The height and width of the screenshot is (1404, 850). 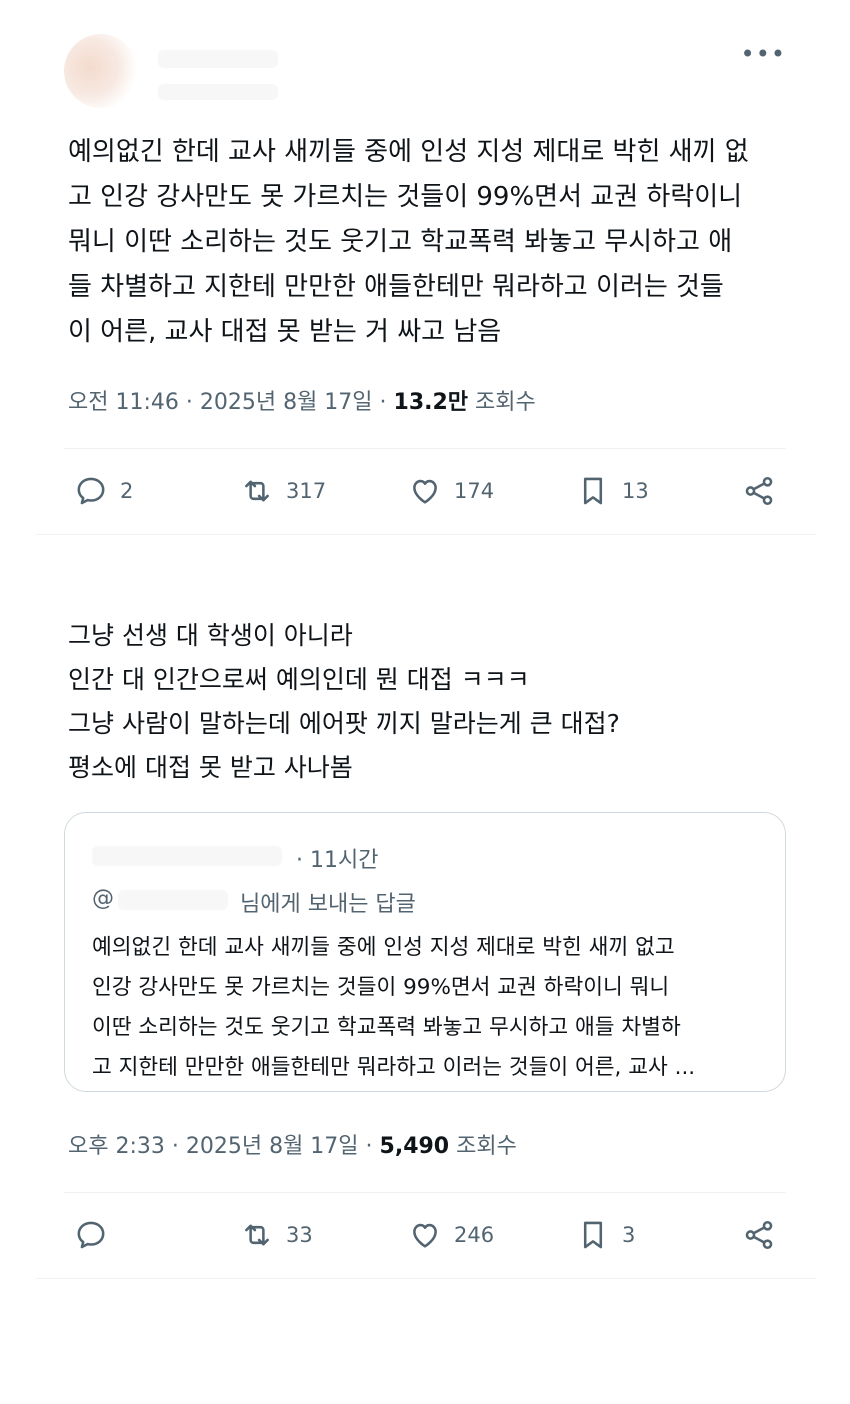 What do you see at coordinates (629, 1235) in the screenshot?
I see `bookmark-count: 3` at bounding box center [629, 1235].